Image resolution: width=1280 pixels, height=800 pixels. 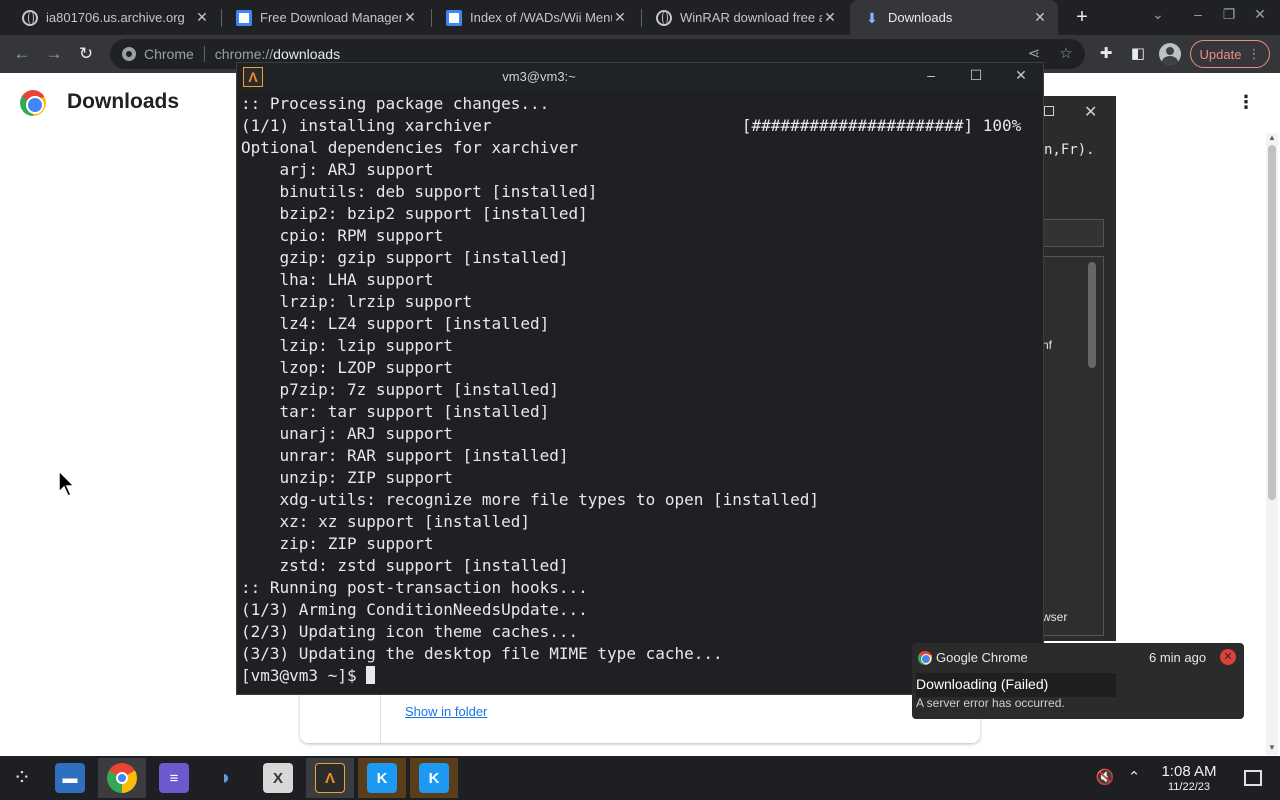 I want to click on kde-app-icon: K, so click(x=382, y=778).